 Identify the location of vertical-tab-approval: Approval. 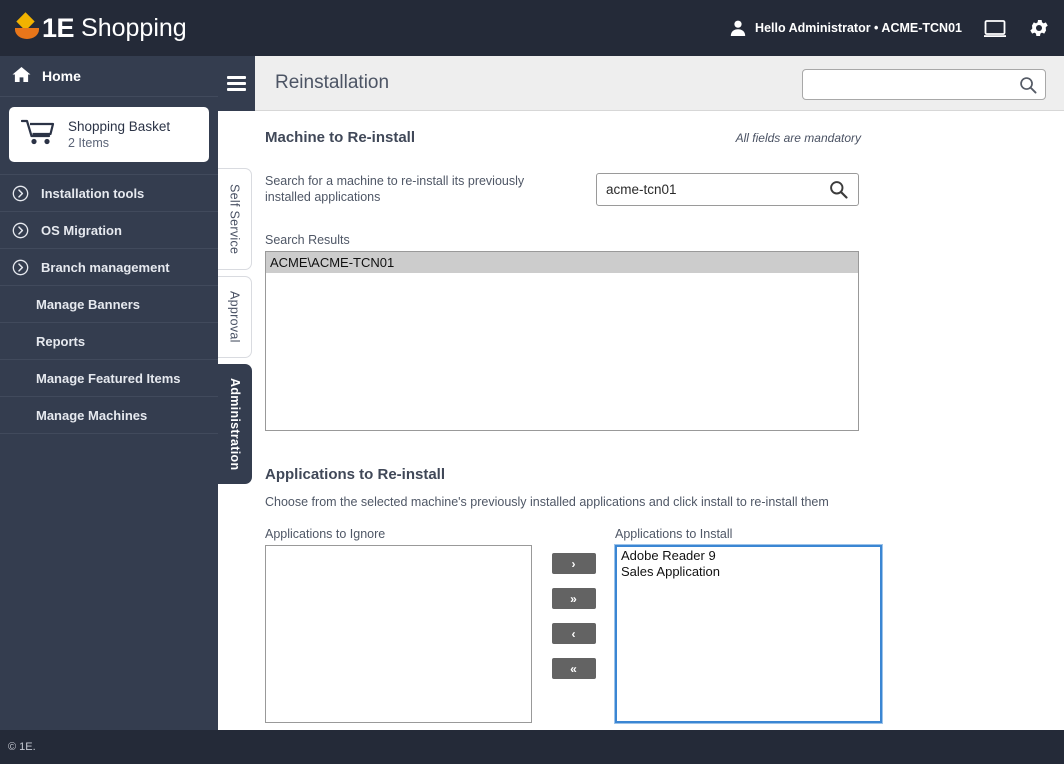
(235, 317).